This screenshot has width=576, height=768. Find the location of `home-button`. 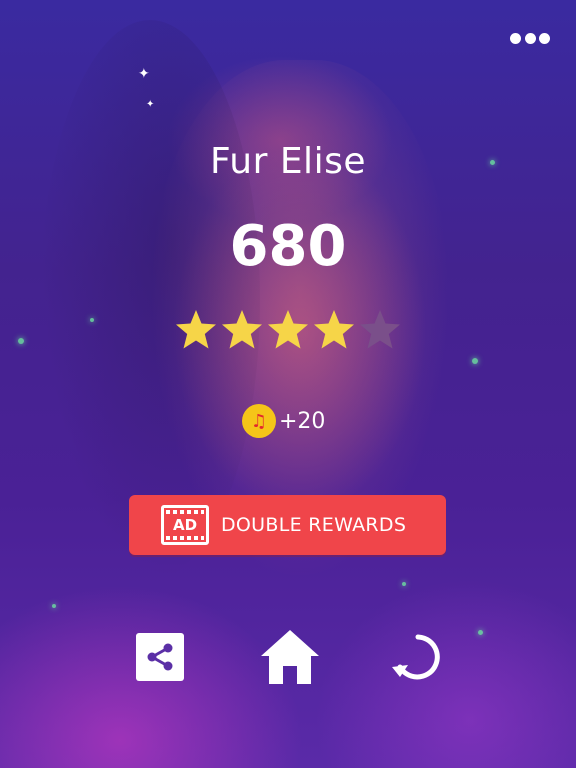

home-button is located at coordinates (290, 657).